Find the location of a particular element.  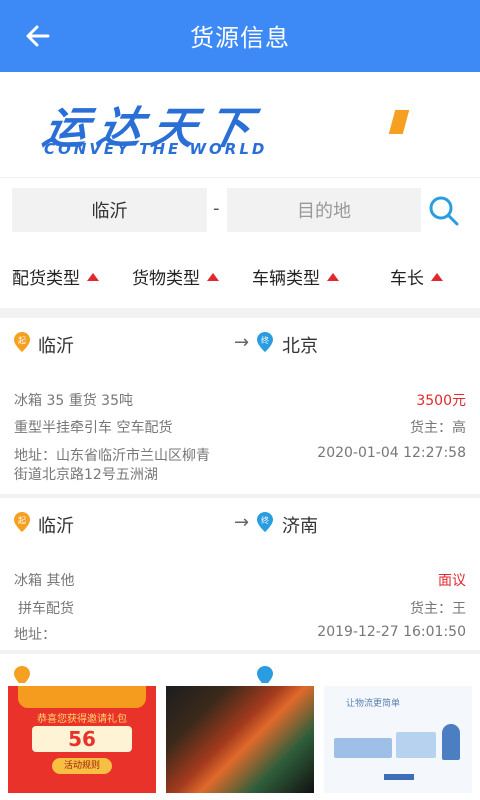

brand-logo-english: CONVEY THE WORLD is located at coordinates (156, 149).